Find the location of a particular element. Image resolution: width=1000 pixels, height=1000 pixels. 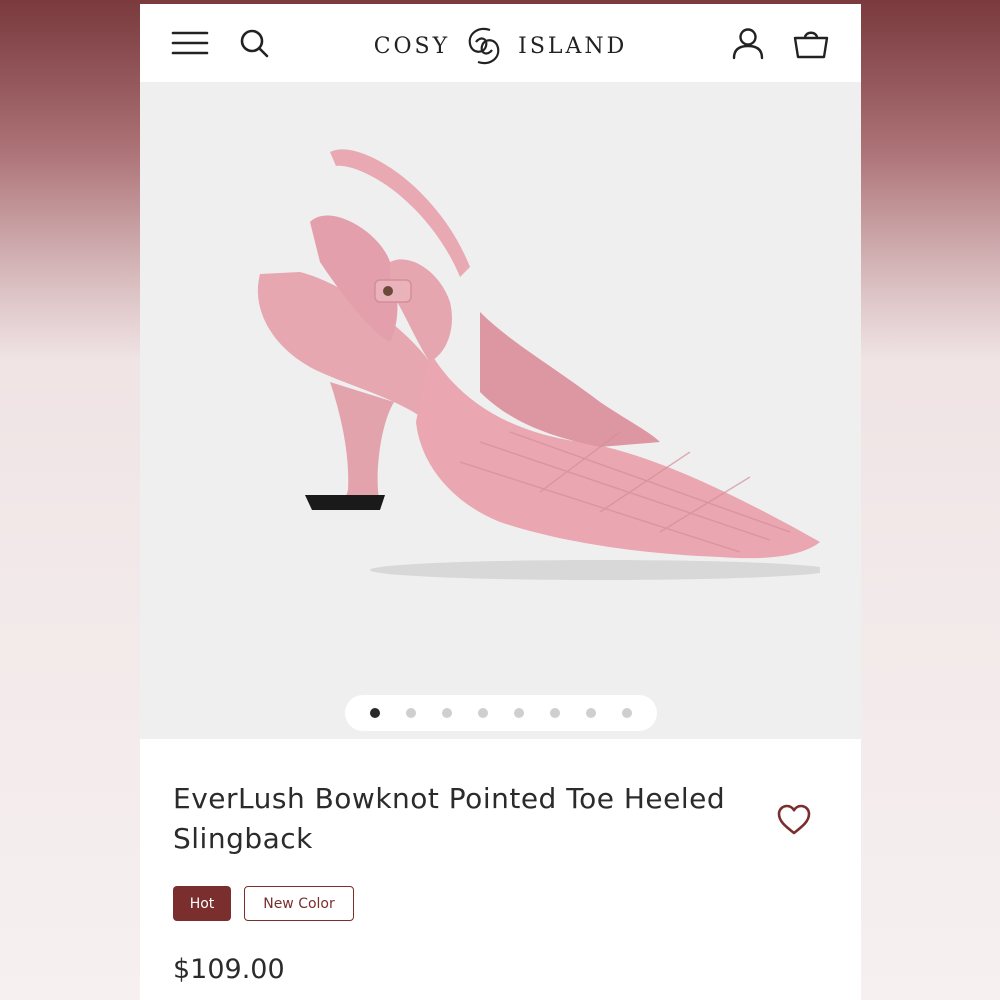

backdrop-left is located at coordinates (70, 500).